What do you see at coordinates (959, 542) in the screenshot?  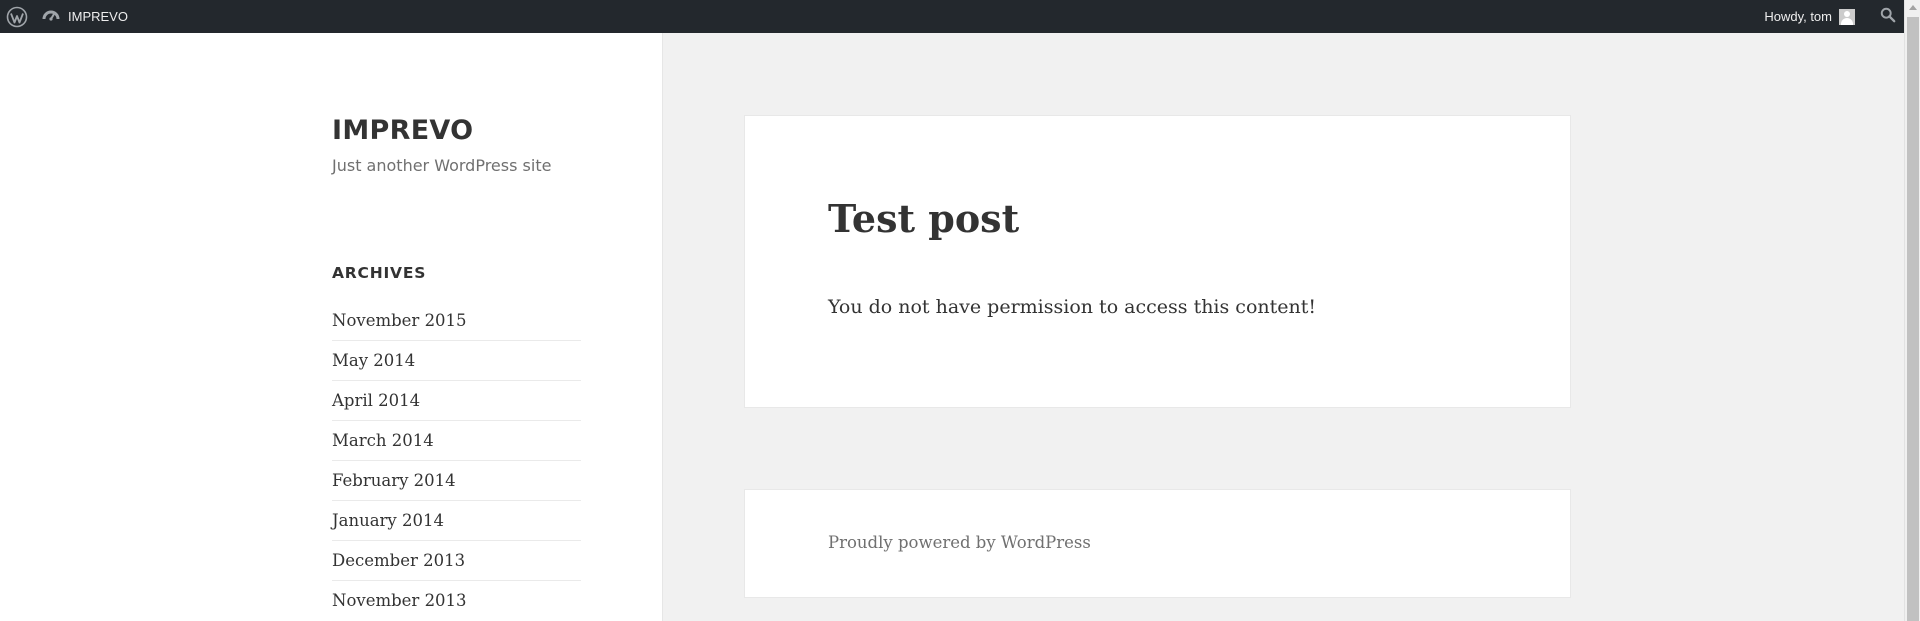 I see `powered-by-link: Proudly powered by WordPress` at bounding box center [959, 542].